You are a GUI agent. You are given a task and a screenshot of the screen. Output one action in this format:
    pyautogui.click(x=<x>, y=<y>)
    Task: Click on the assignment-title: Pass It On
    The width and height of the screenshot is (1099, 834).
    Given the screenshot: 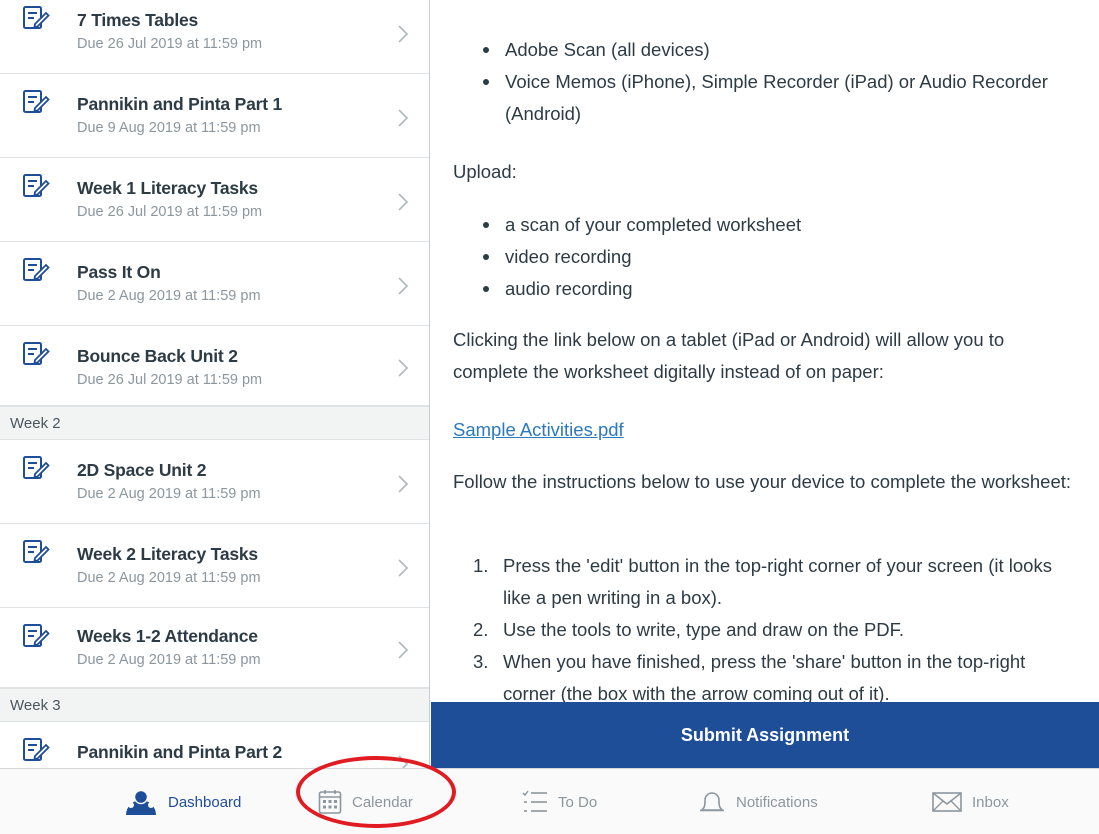 What is the action you would take?
    pyautogui.click(x=119, y=272)
    